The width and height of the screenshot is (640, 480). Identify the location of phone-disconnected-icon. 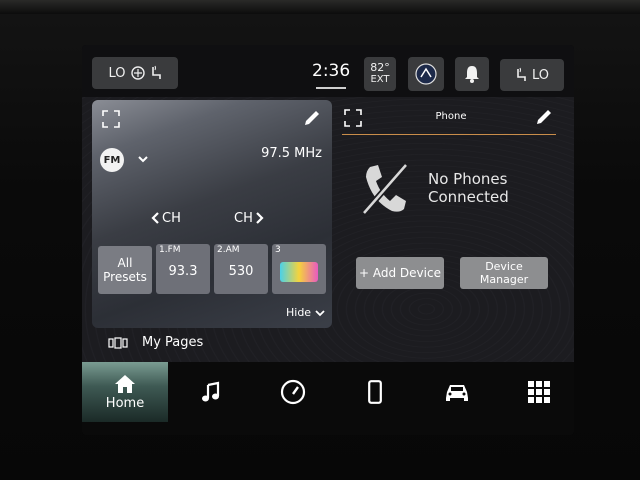
(385, 189).